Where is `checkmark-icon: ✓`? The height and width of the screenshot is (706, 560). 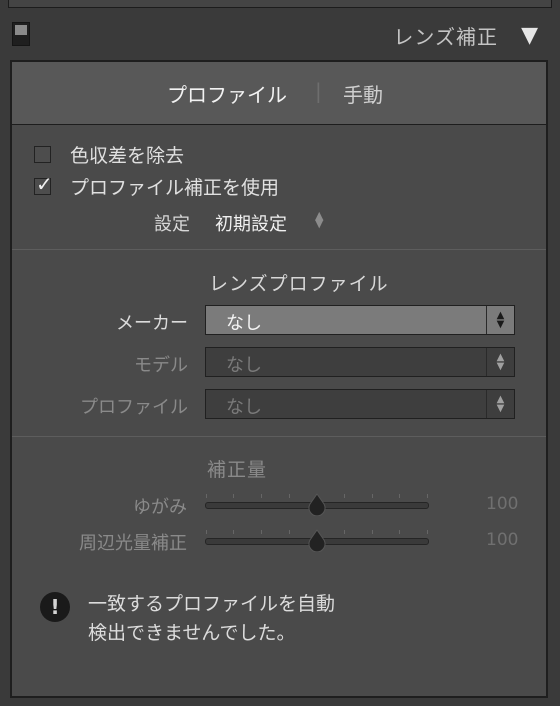
checkmark-icon: ✓ is located at coordinates (44, 184).